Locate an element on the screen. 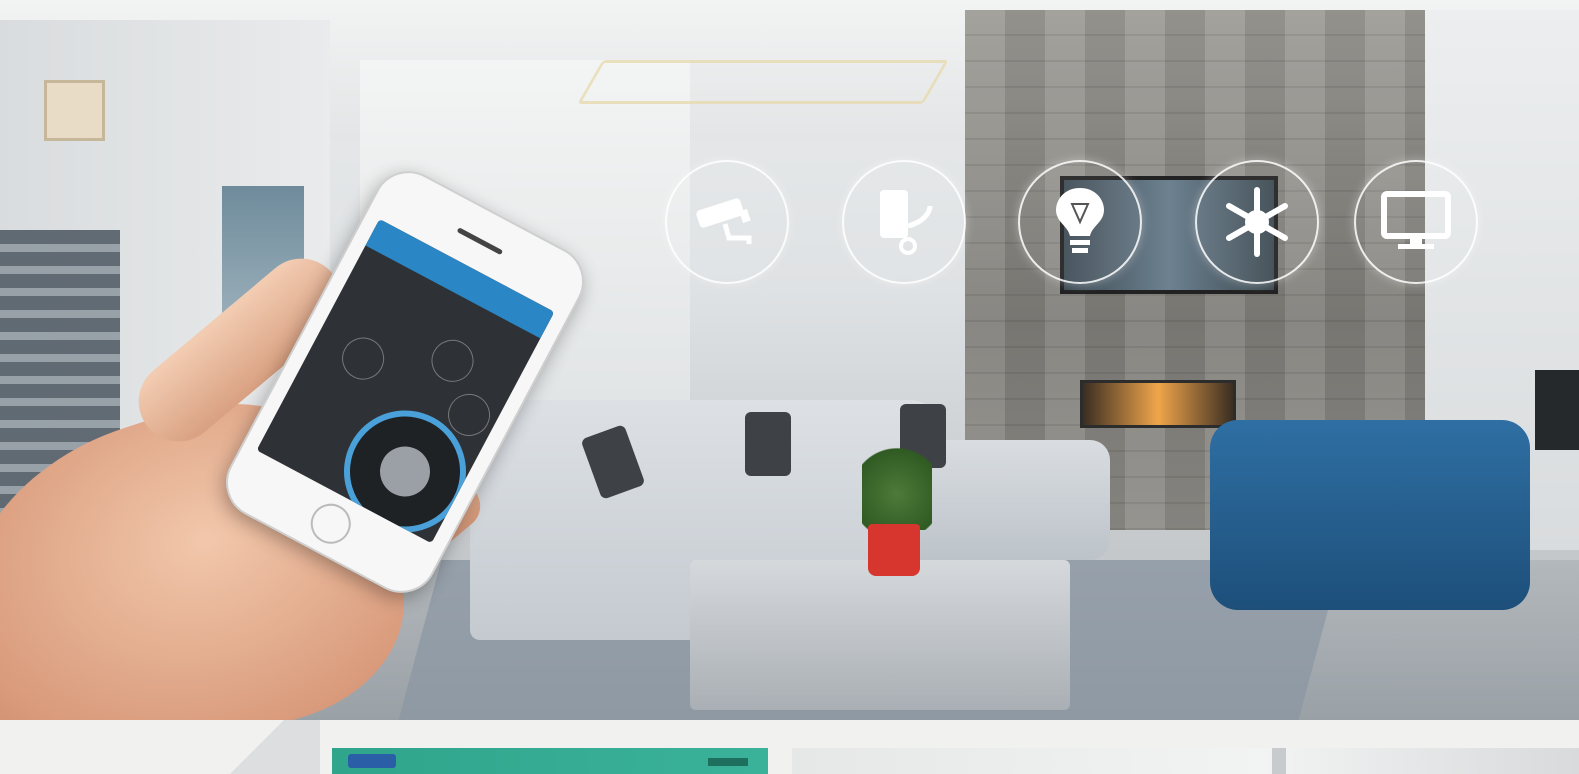 The image size is (1579, 774). phone-body is located at coordinates (405, 382).